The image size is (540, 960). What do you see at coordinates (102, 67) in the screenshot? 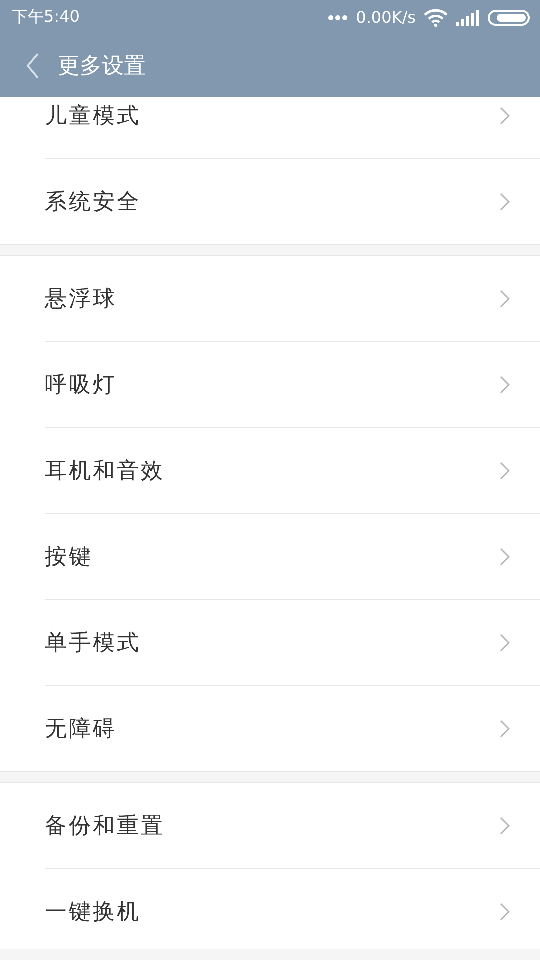
I see `page-title: 更多设置` at bounding box center [102, 67].